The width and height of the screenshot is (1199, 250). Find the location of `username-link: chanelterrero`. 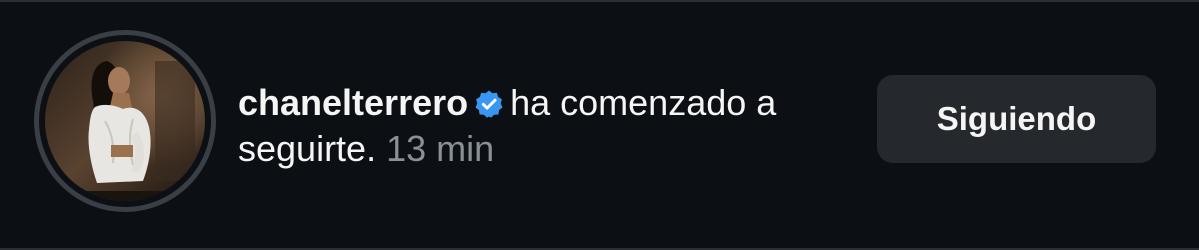

username-link: chanelterrero is located at coordinates (353, 102).